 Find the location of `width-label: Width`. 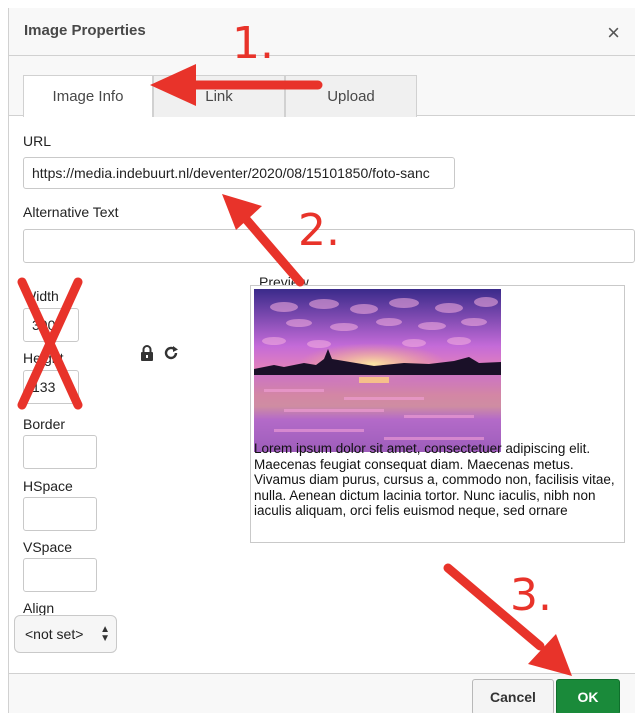

width-label: Width is located at coordinates (41, 296).